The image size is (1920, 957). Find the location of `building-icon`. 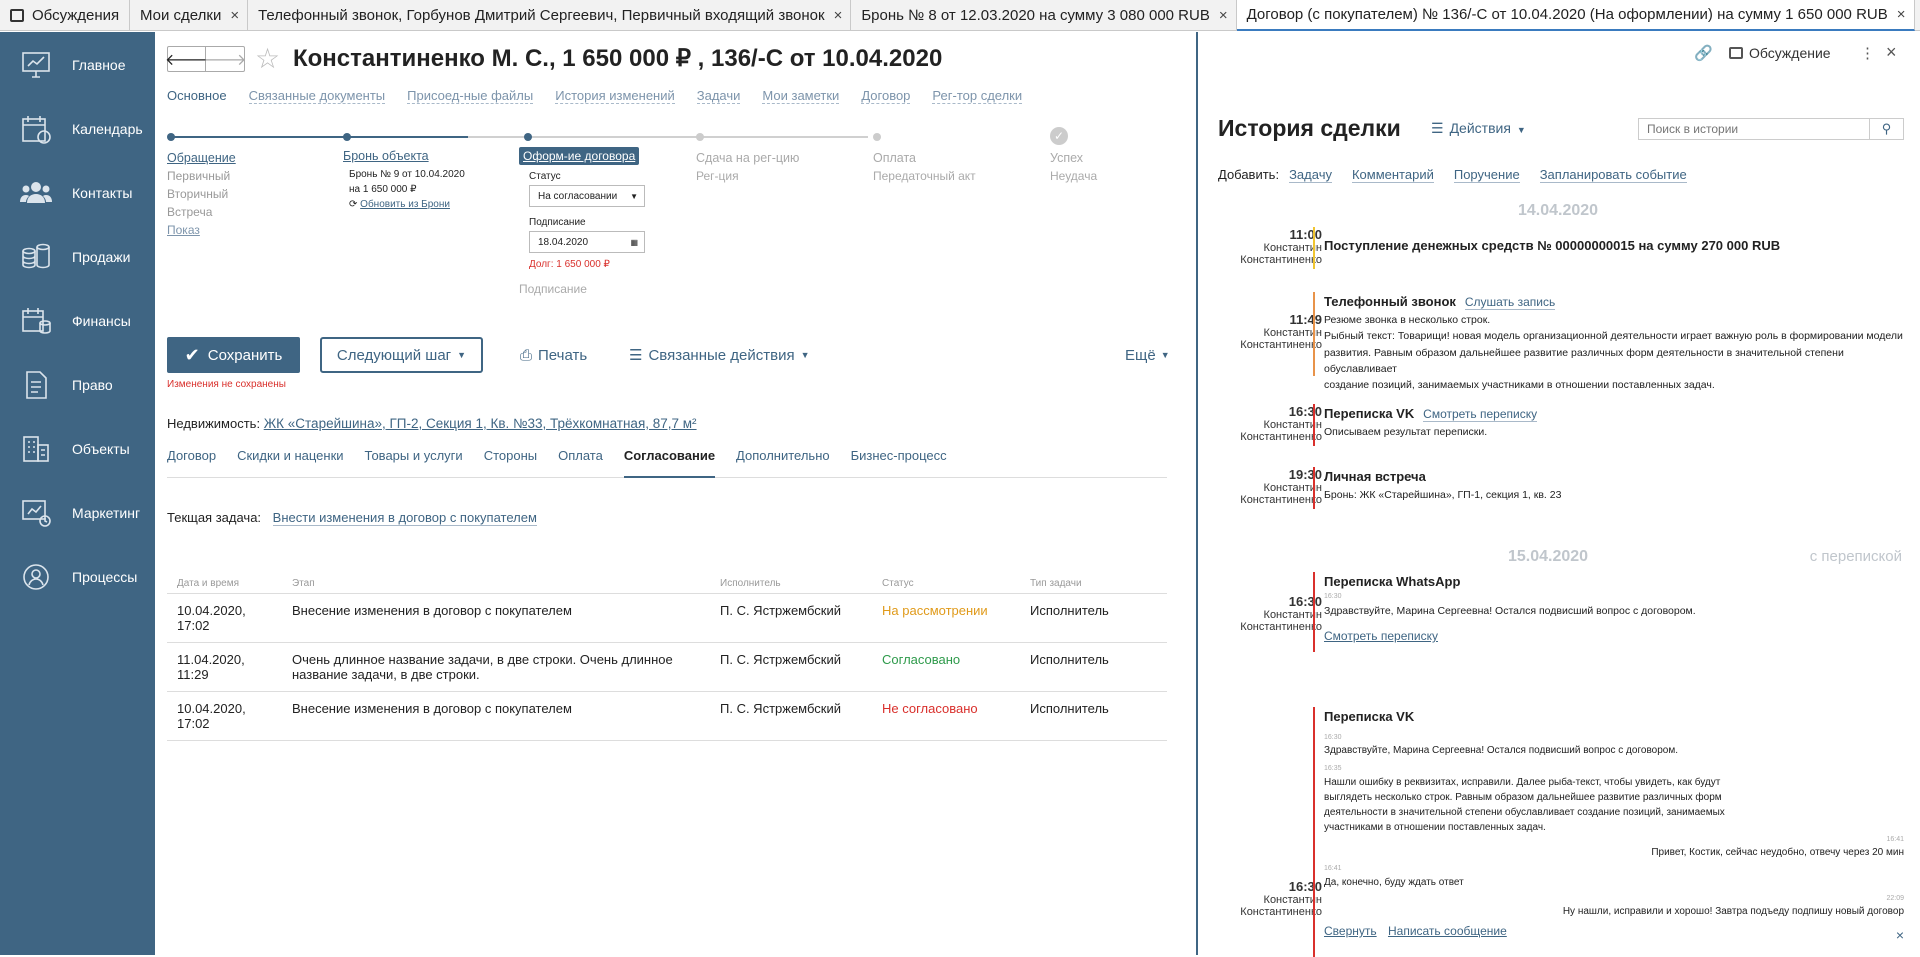

building-icon is located at coordinates (36, 449).